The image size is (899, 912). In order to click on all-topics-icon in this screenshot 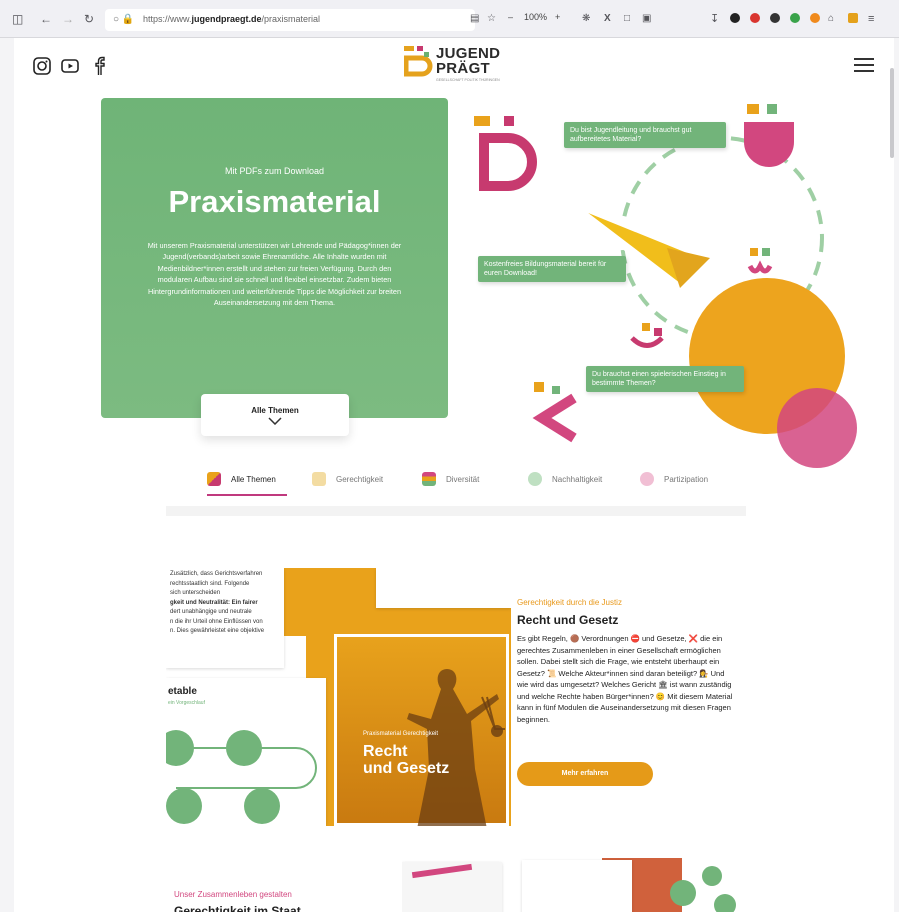, I will do `click(214, 479)`.